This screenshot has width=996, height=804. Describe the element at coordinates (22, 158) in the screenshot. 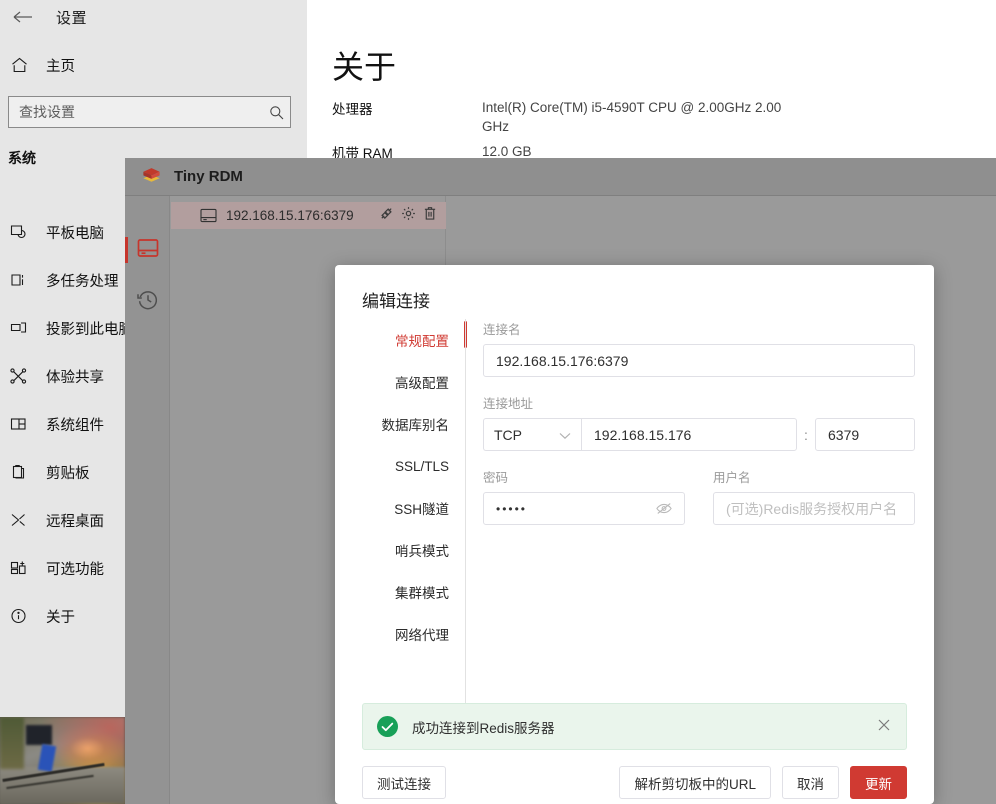

I see `sidebar-group-title: 系统` at that location.